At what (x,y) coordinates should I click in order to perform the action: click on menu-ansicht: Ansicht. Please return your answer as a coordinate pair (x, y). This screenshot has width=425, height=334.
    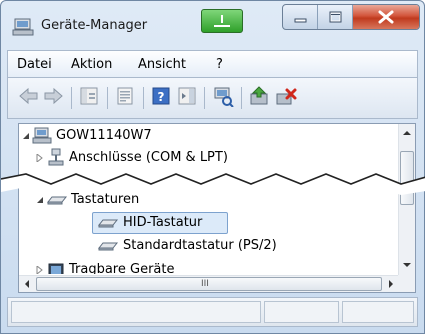
    Looking at the image, I should click on (162, 64).